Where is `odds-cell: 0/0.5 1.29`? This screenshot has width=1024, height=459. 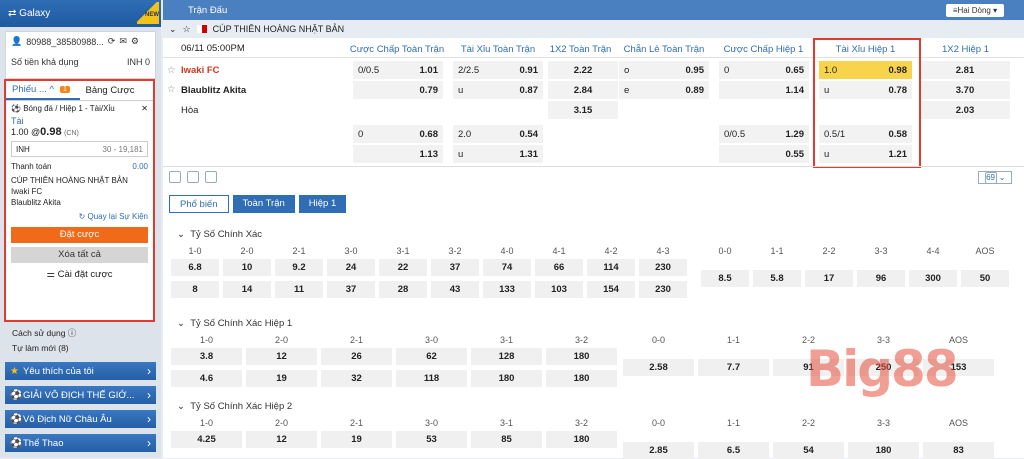
odds-cell: 0/0.5 1.29 is located at coordinates (764, 134).